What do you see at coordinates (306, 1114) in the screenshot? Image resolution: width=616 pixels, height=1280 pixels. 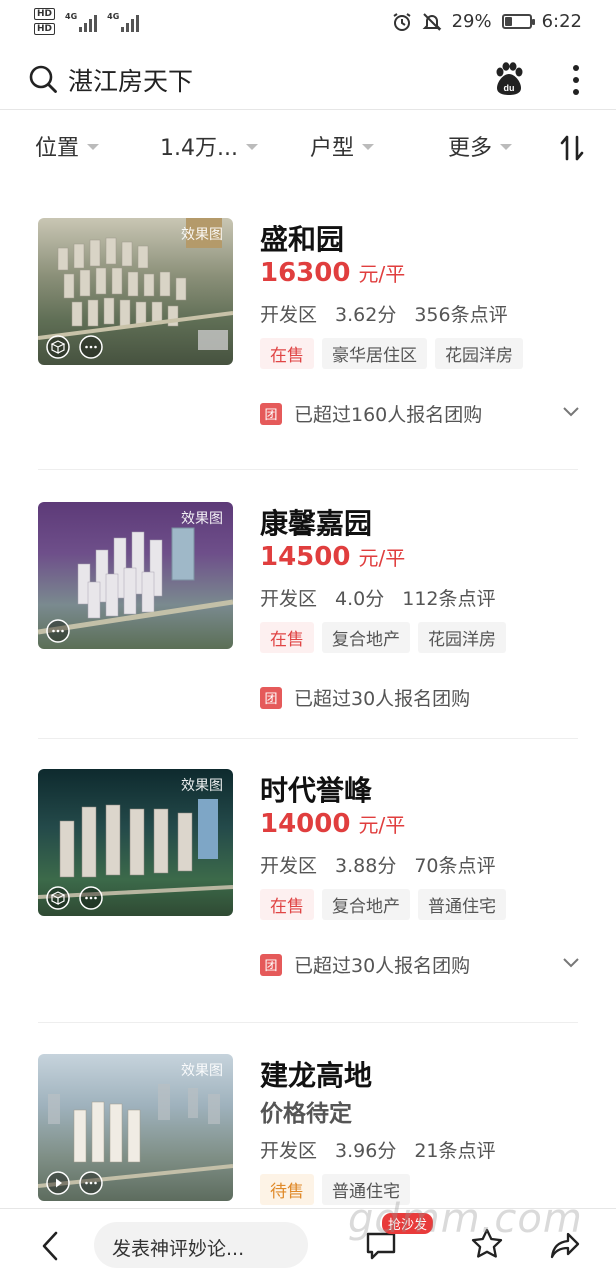 I see `listing-price: 价格待定` at bounding box center [306, 1114].